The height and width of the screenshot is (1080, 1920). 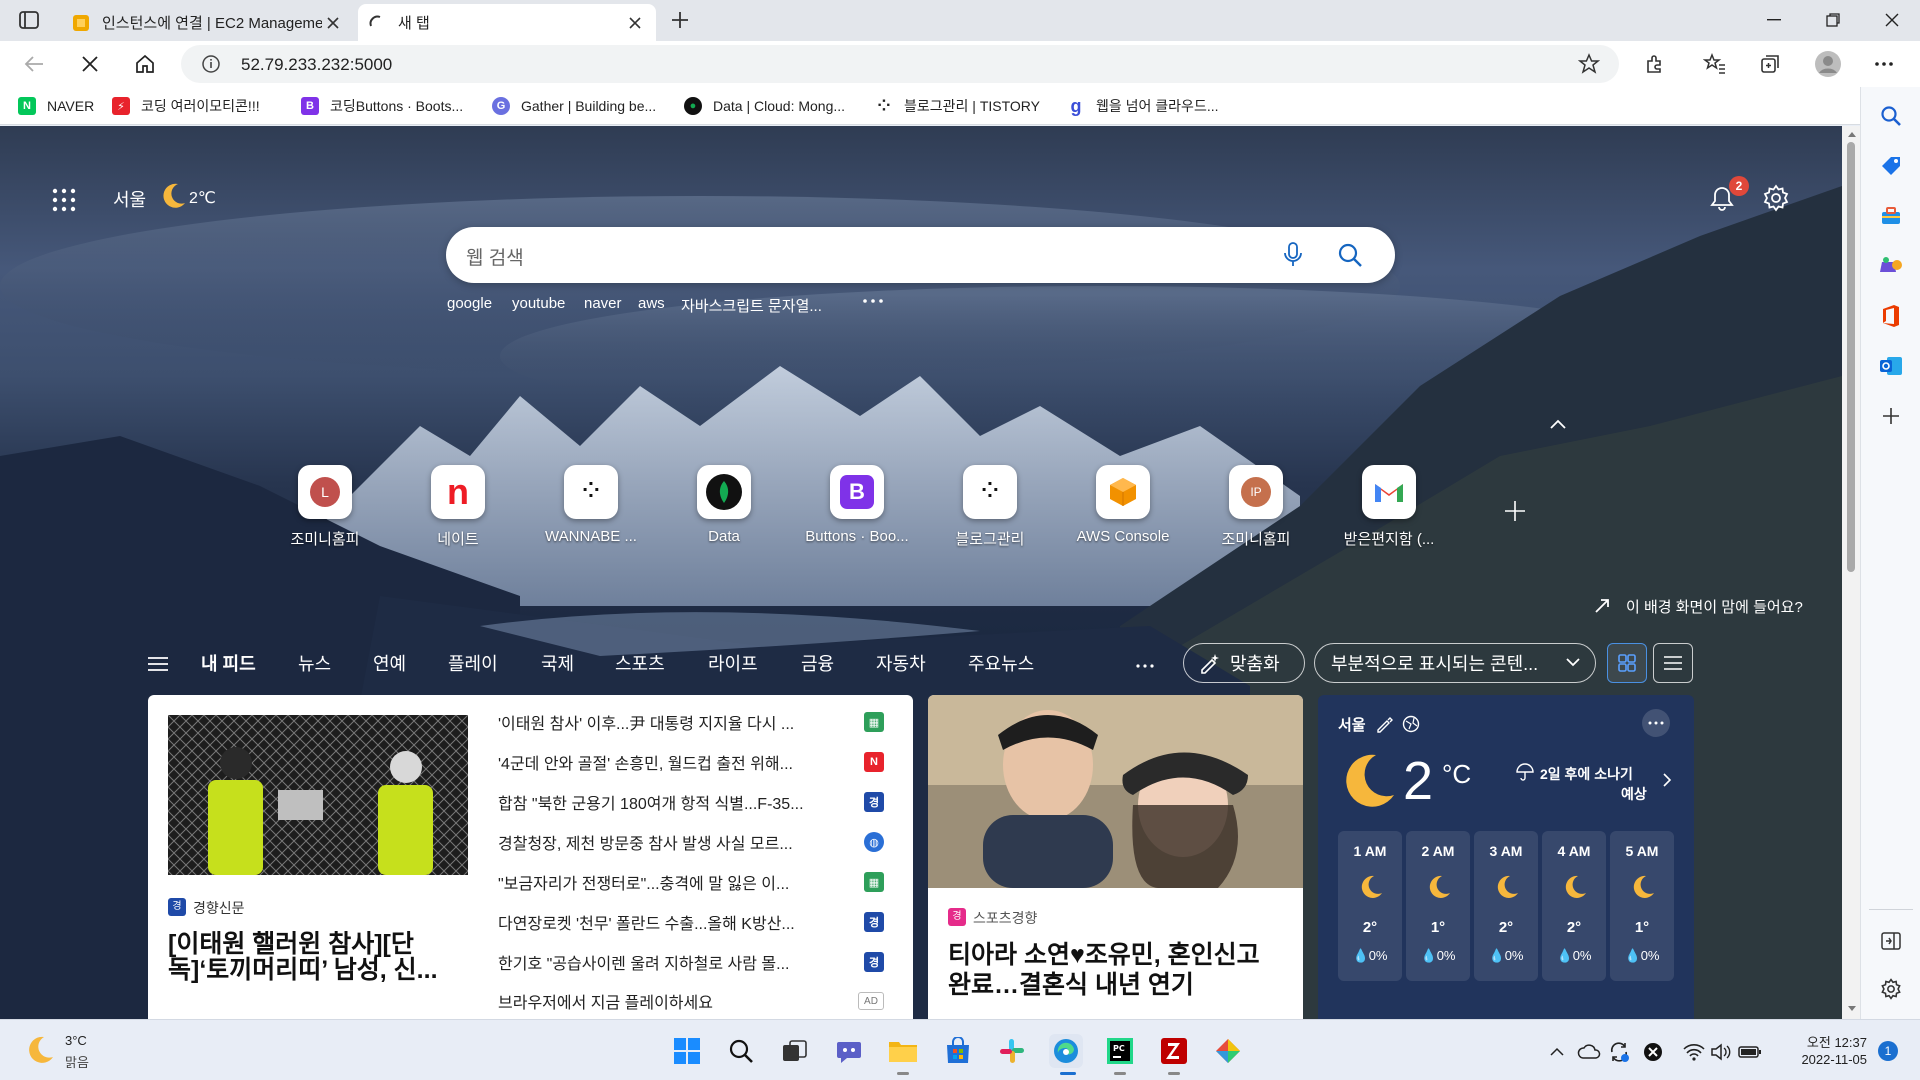 What do you see at coordinates (1589, 64) in the screenshot?
I see `add-favorite-star-icon` at bounding box center [1589, 64].